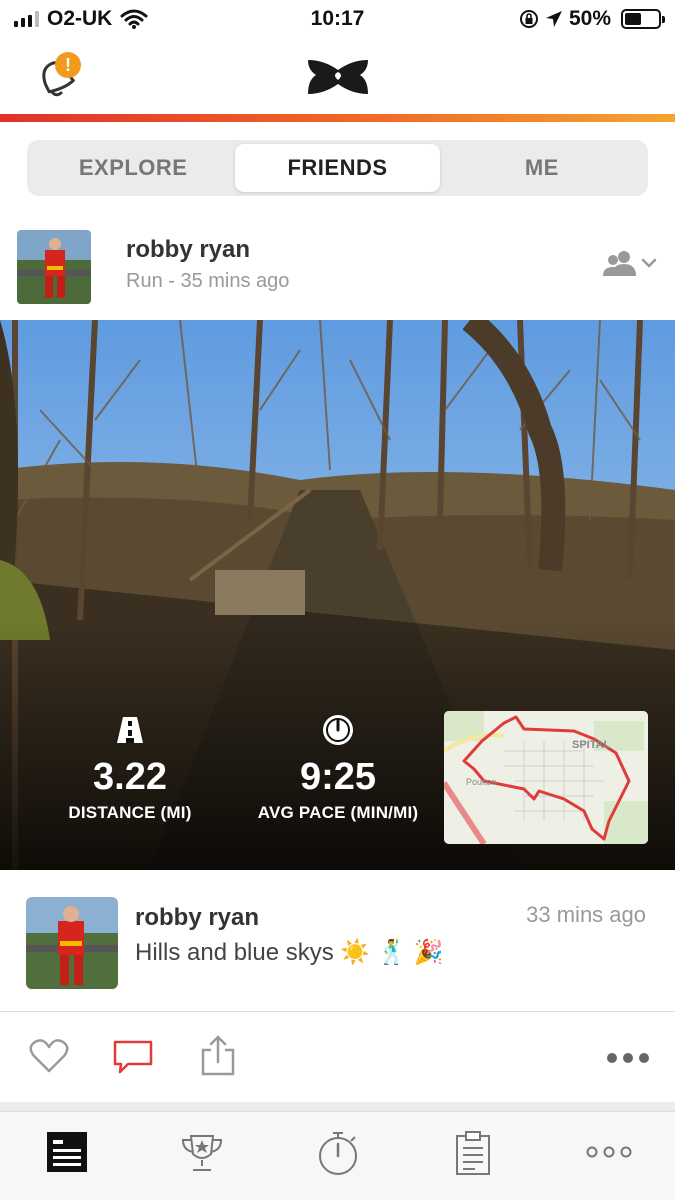 The width and height of the screenshot is (675, 1200). Describe the element at coordinates (337, 1106) in the screenshot. I see `feed-separator` at that location.